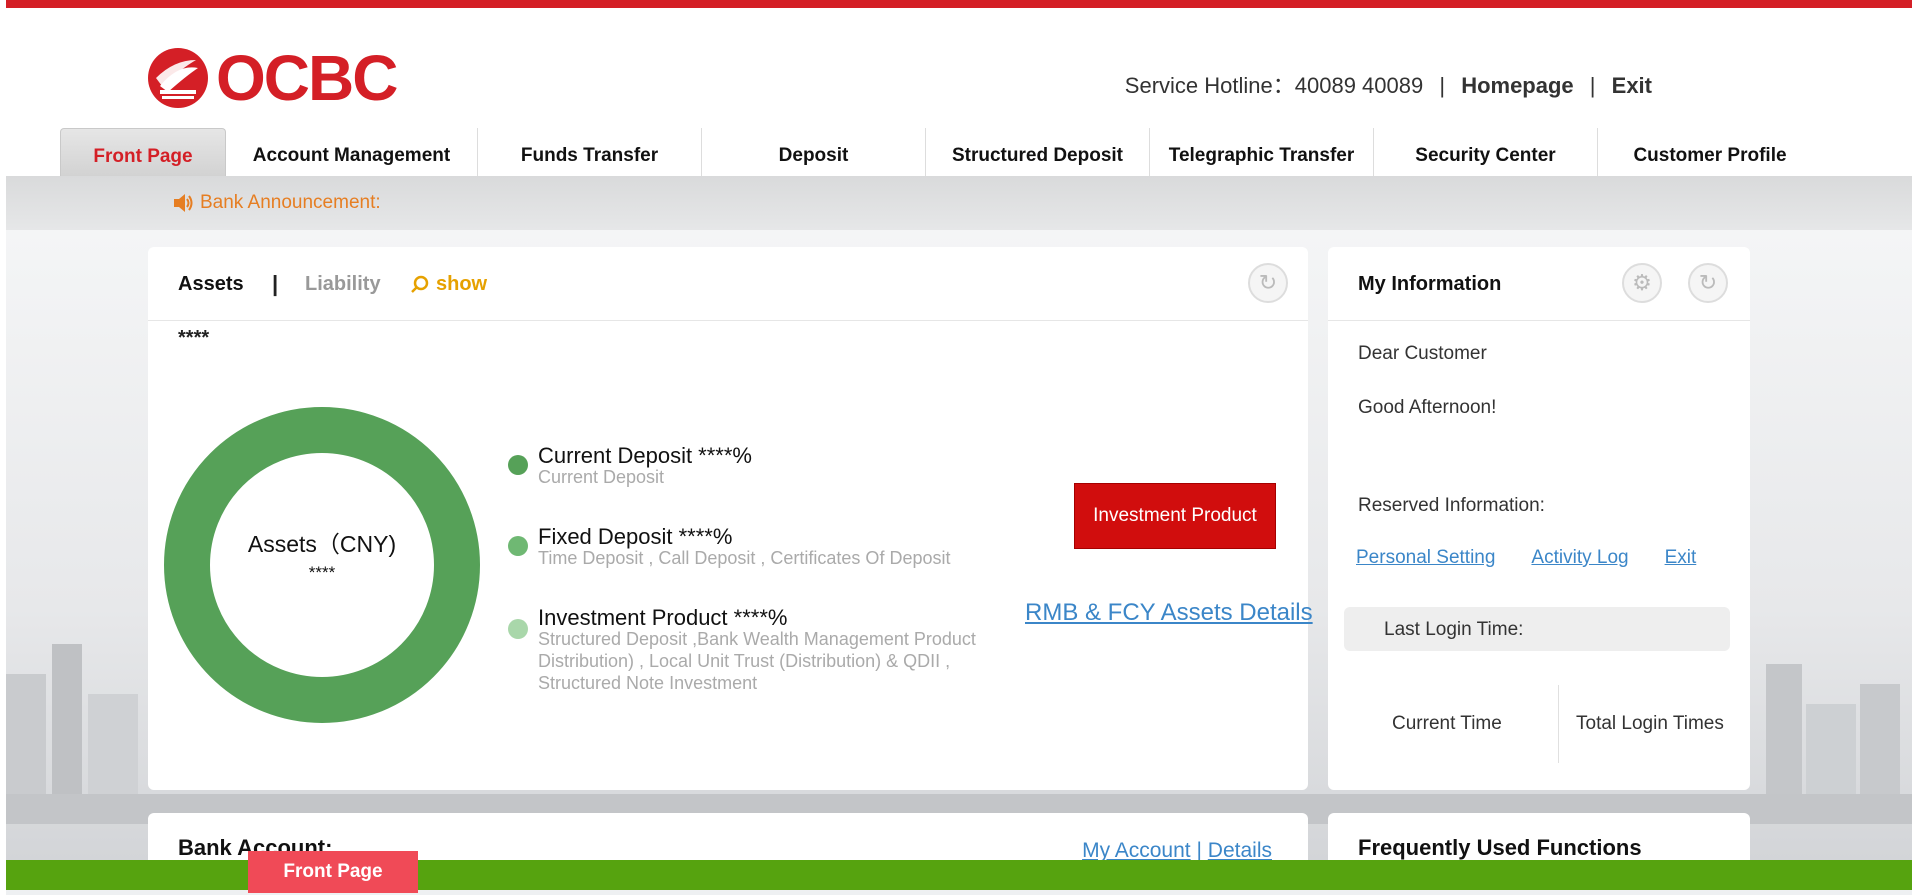 Image resolution: width=1918 pixels, height=895 pixels. What do you see at coordinates (518, 465) in the screenshot?
I see `legend-dot-current` at bounding box center [518, 465].